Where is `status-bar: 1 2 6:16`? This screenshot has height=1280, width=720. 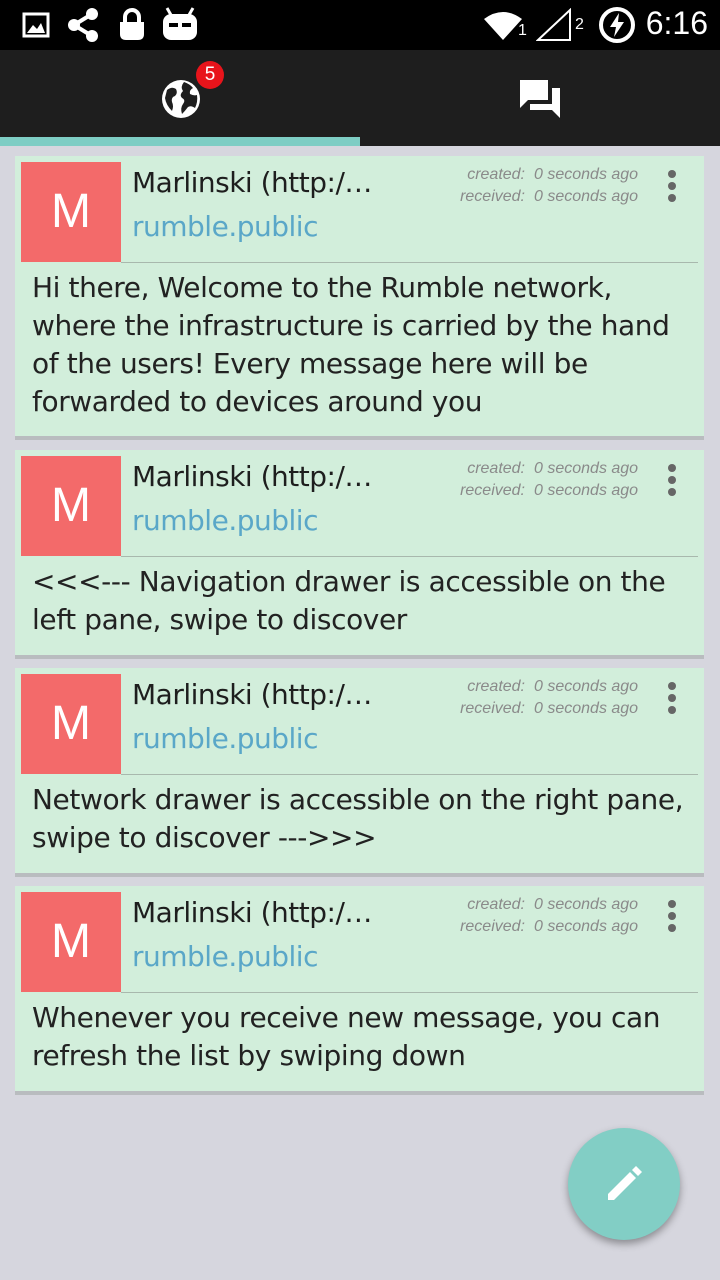 status-bar: 1 2 6:16 is located at coordinates (360, 25).